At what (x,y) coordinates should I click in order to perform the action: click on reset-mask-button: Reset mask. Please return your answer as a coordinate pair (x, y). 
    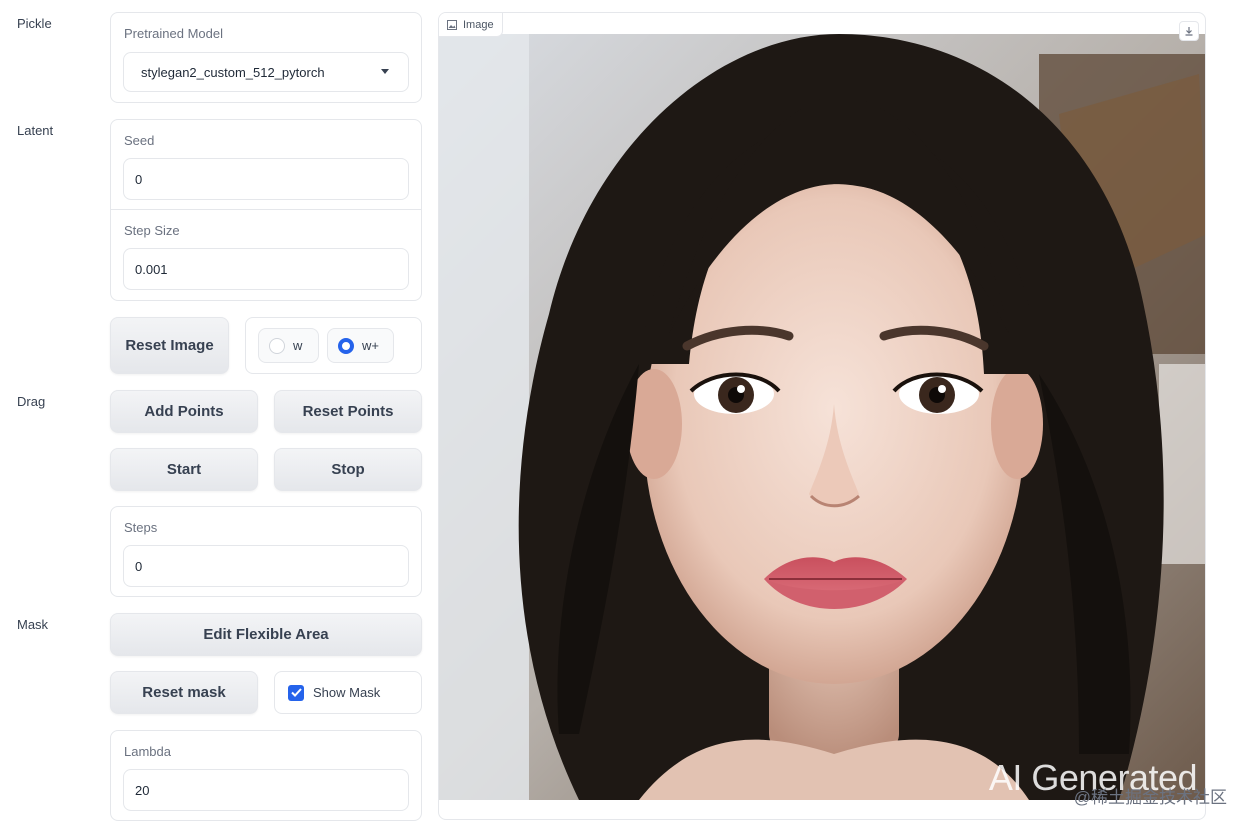
    Looking at the image, I should click on (184, 692).